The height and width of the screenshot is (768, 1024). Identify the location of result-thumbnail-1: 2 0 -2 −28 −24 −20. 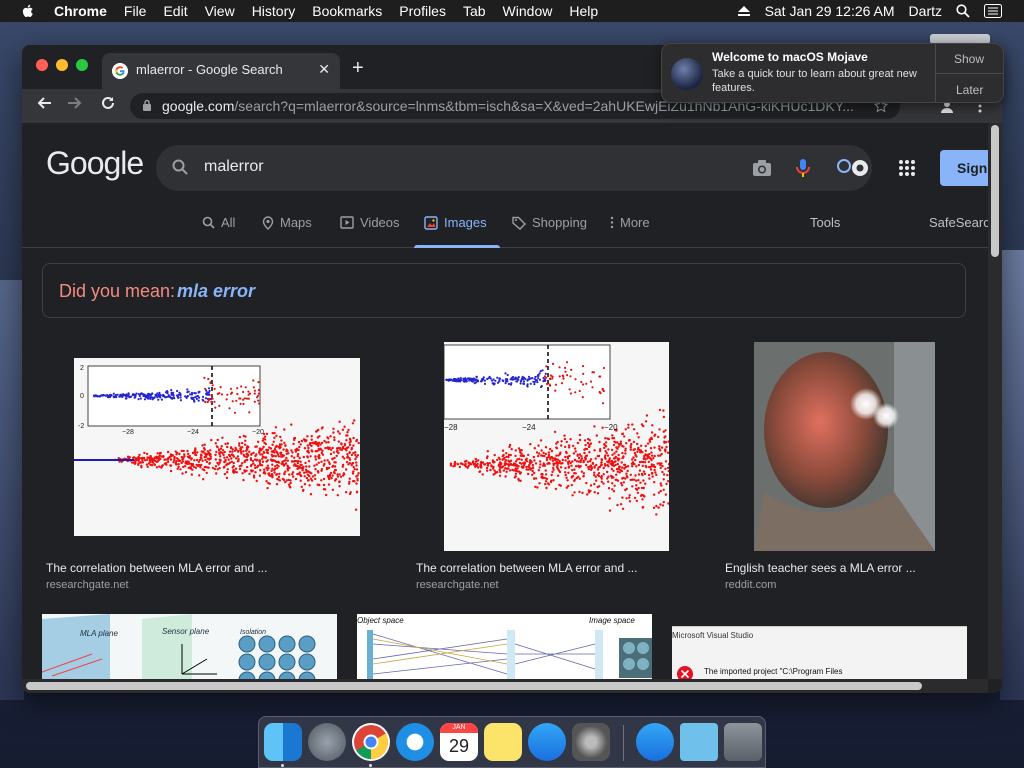
(217, 447).